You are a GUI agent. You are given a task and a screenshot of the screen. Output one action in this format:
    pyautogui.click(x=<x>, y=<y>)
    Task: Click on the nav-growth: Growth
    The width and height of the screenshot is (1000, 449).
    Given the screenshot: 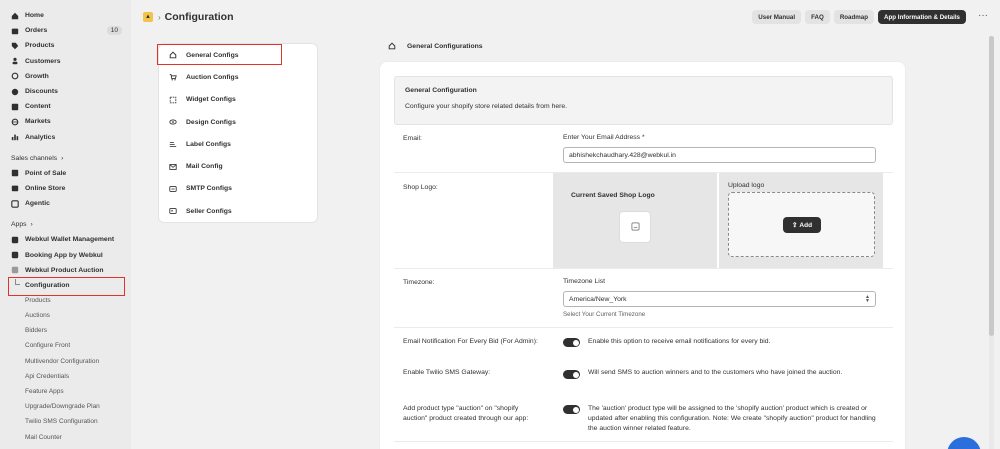 What is the action you would take?
    pyautogui.click(x=65, y=76)
    